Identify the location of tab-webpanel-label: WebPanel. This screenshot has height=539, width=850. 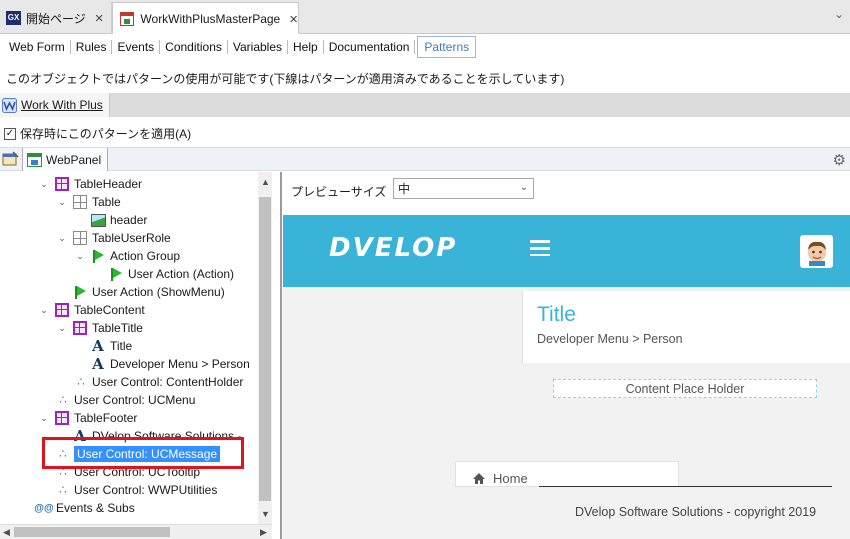
(74, 159).